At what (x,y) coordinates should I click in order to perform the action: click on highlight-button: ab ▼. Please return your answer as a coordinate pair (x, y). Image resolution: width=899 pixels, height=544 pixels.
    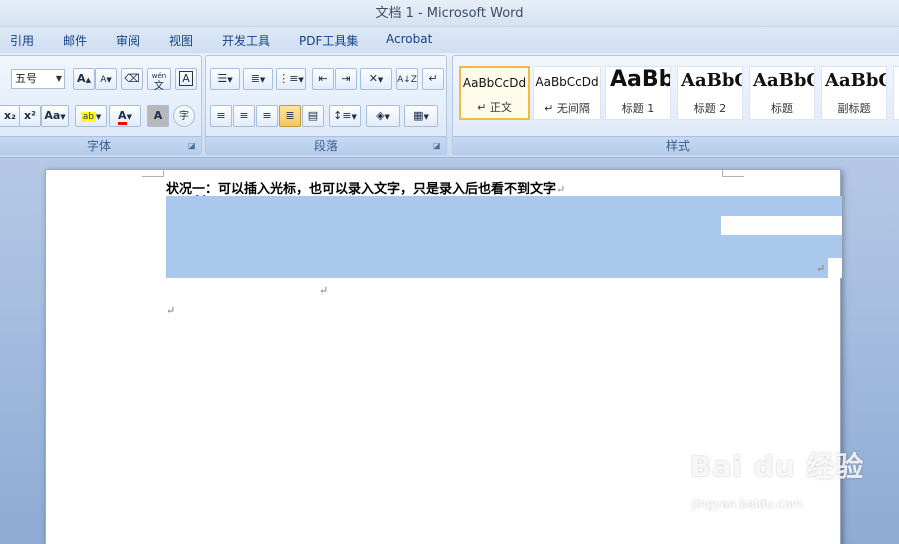
    Looking at the image, I should click on (91, 116).